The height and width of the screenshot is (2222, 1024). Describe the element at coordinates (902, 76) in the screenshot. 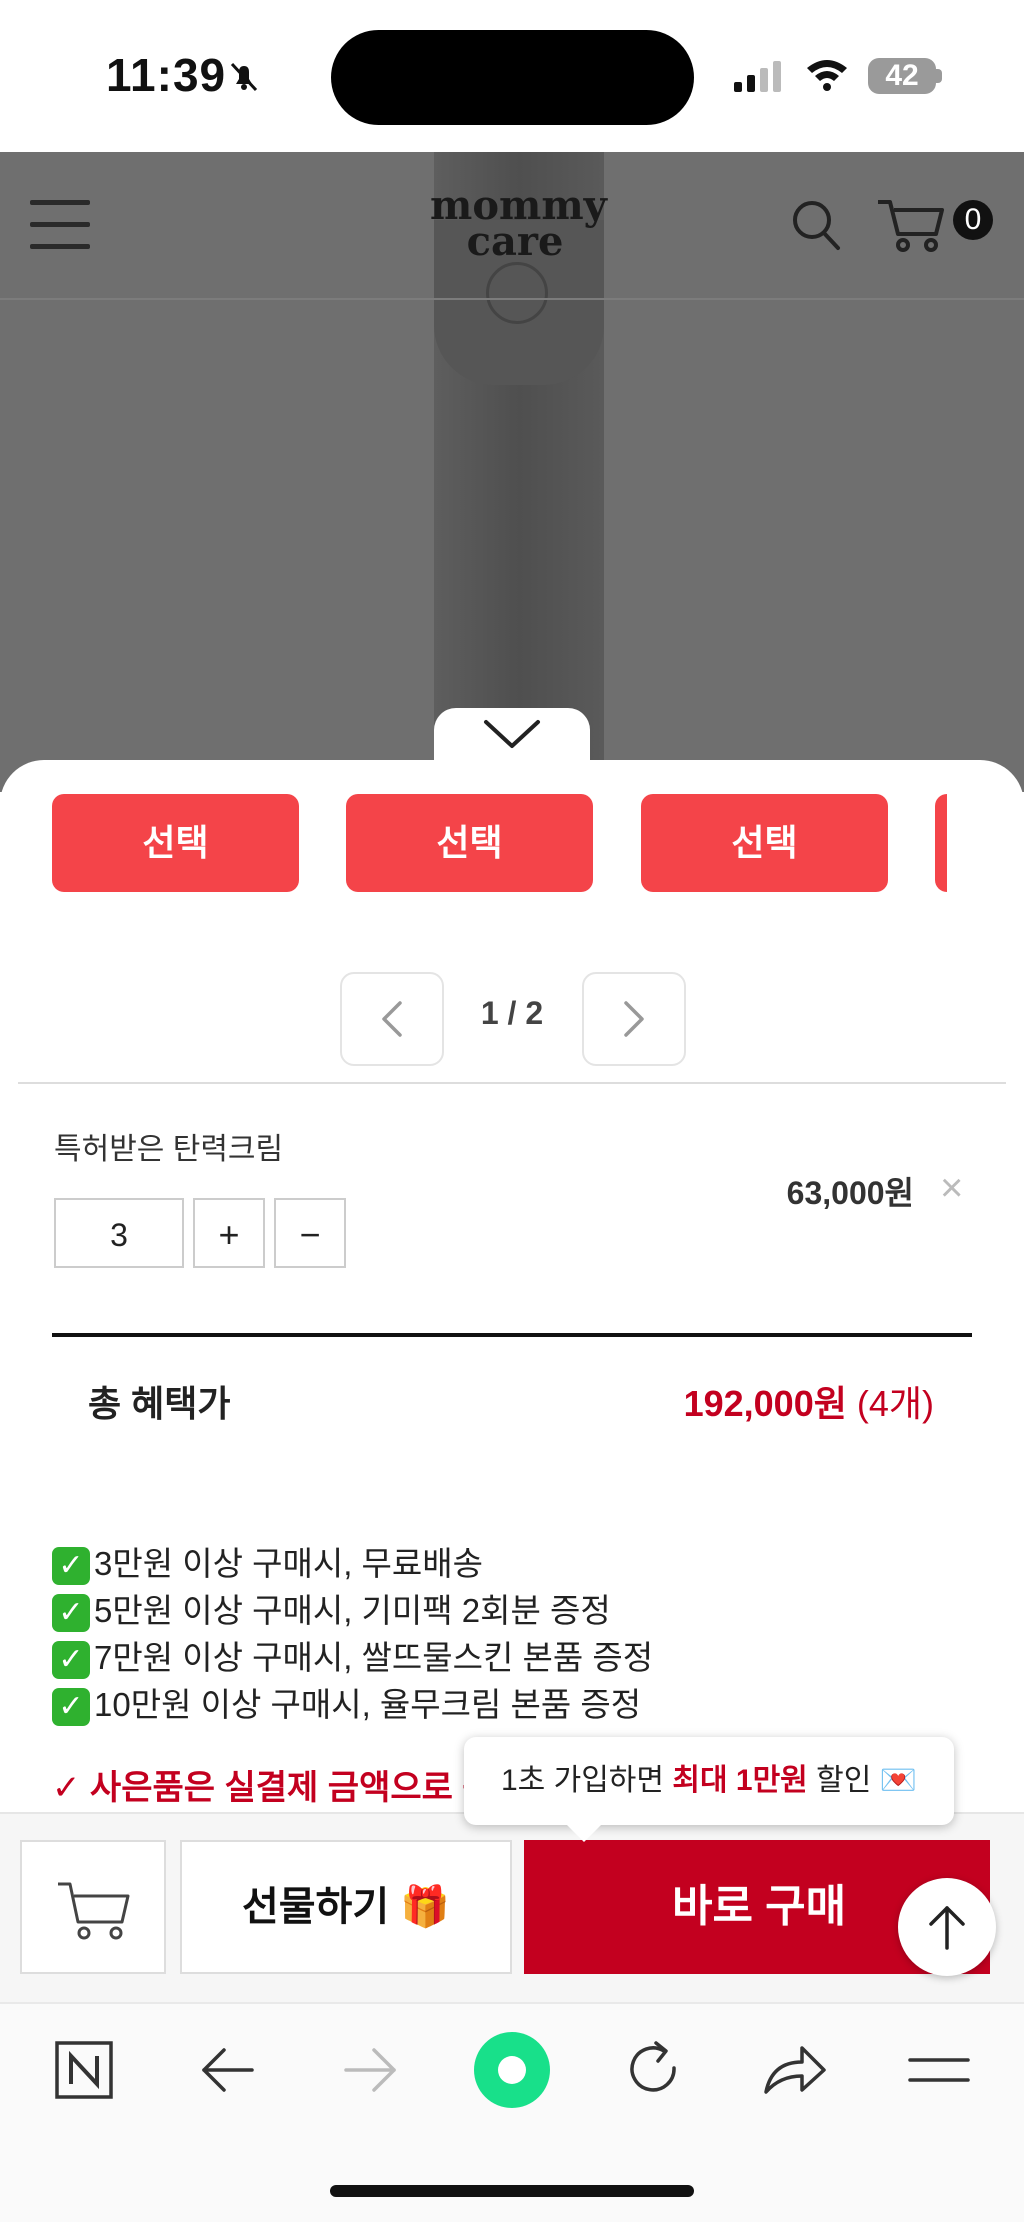

I see `battery-indicator: 42` at that location.